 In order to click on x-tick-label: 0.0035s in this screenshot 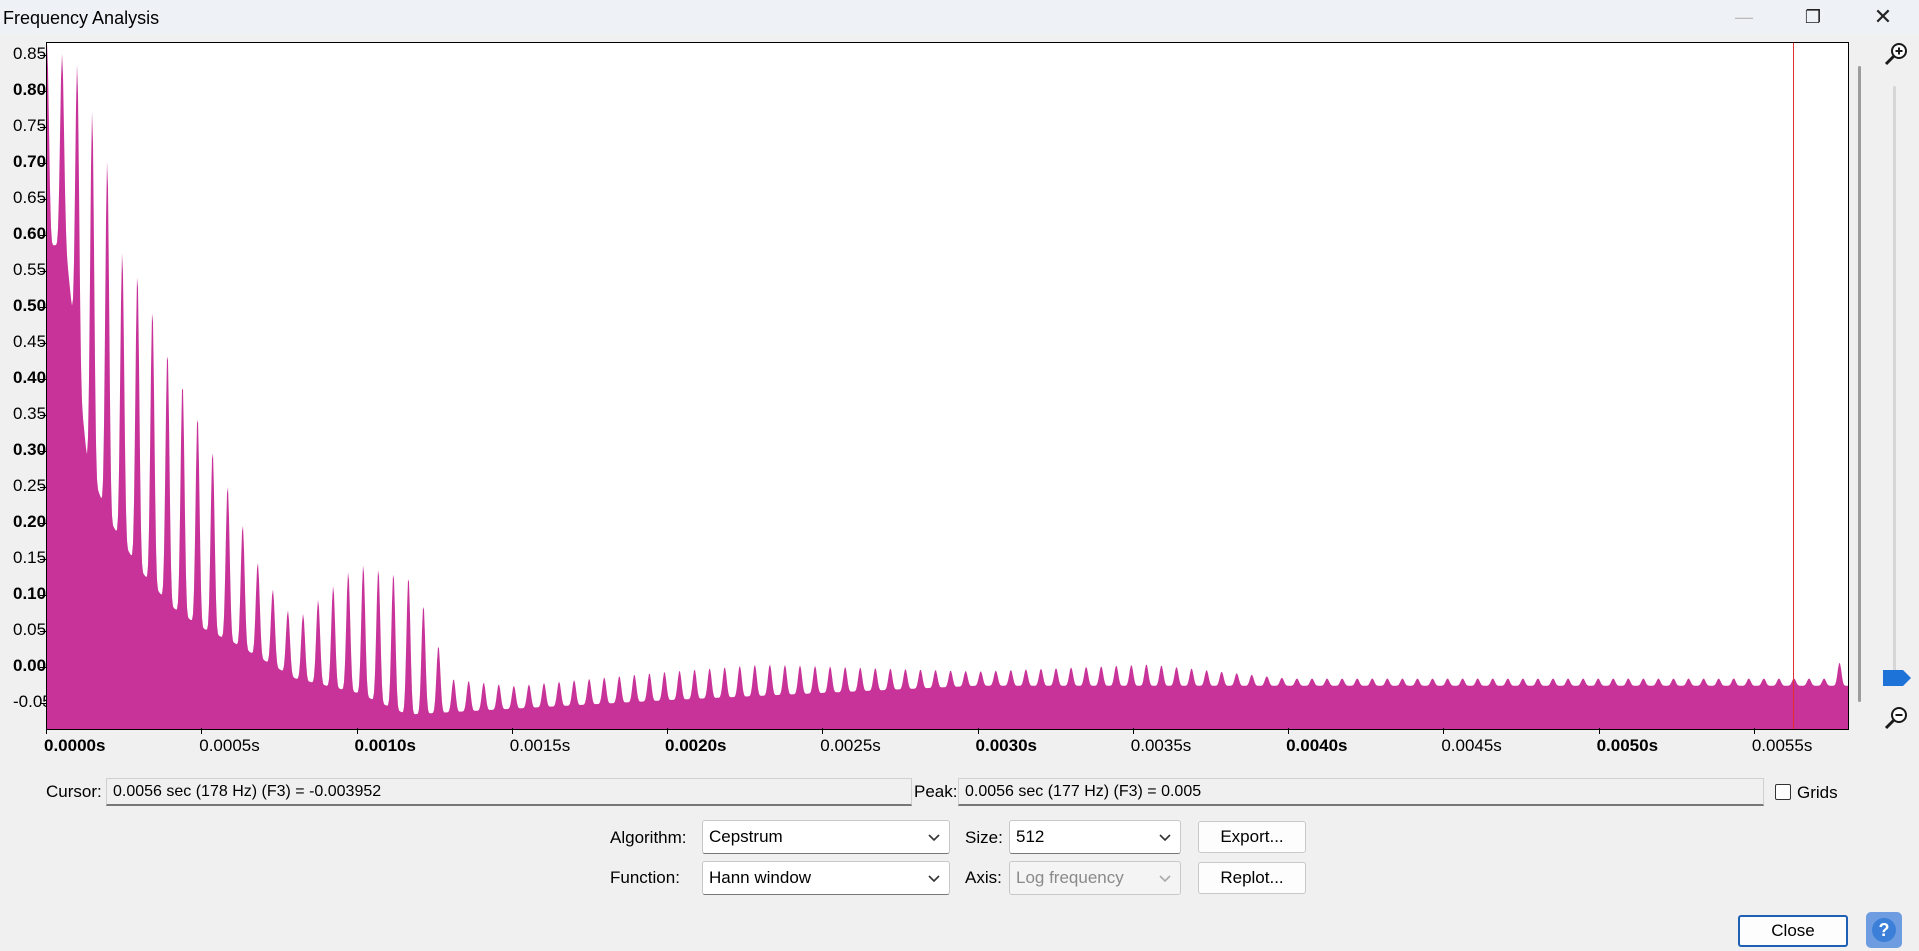, I will do `click(1161, 745)`.